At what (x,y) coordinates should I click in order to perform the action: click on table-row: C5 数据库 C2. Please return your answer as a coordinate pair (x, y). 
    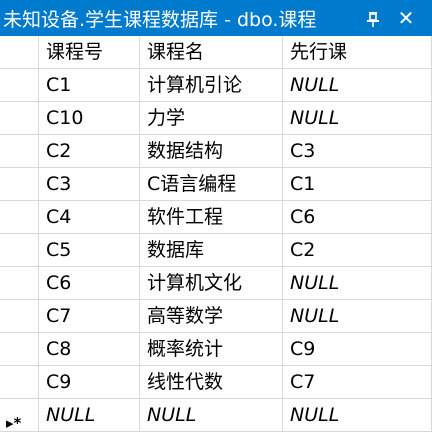
    Looking at the image, I should click on (216, 250).